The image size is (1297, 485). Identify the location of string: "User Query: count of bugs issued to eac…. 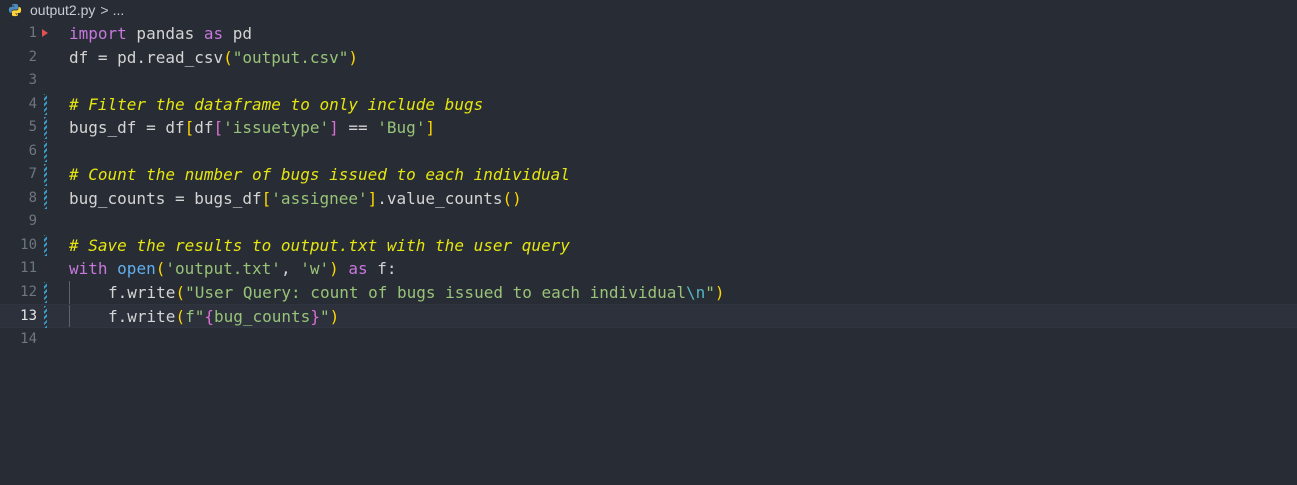
(435, 292).